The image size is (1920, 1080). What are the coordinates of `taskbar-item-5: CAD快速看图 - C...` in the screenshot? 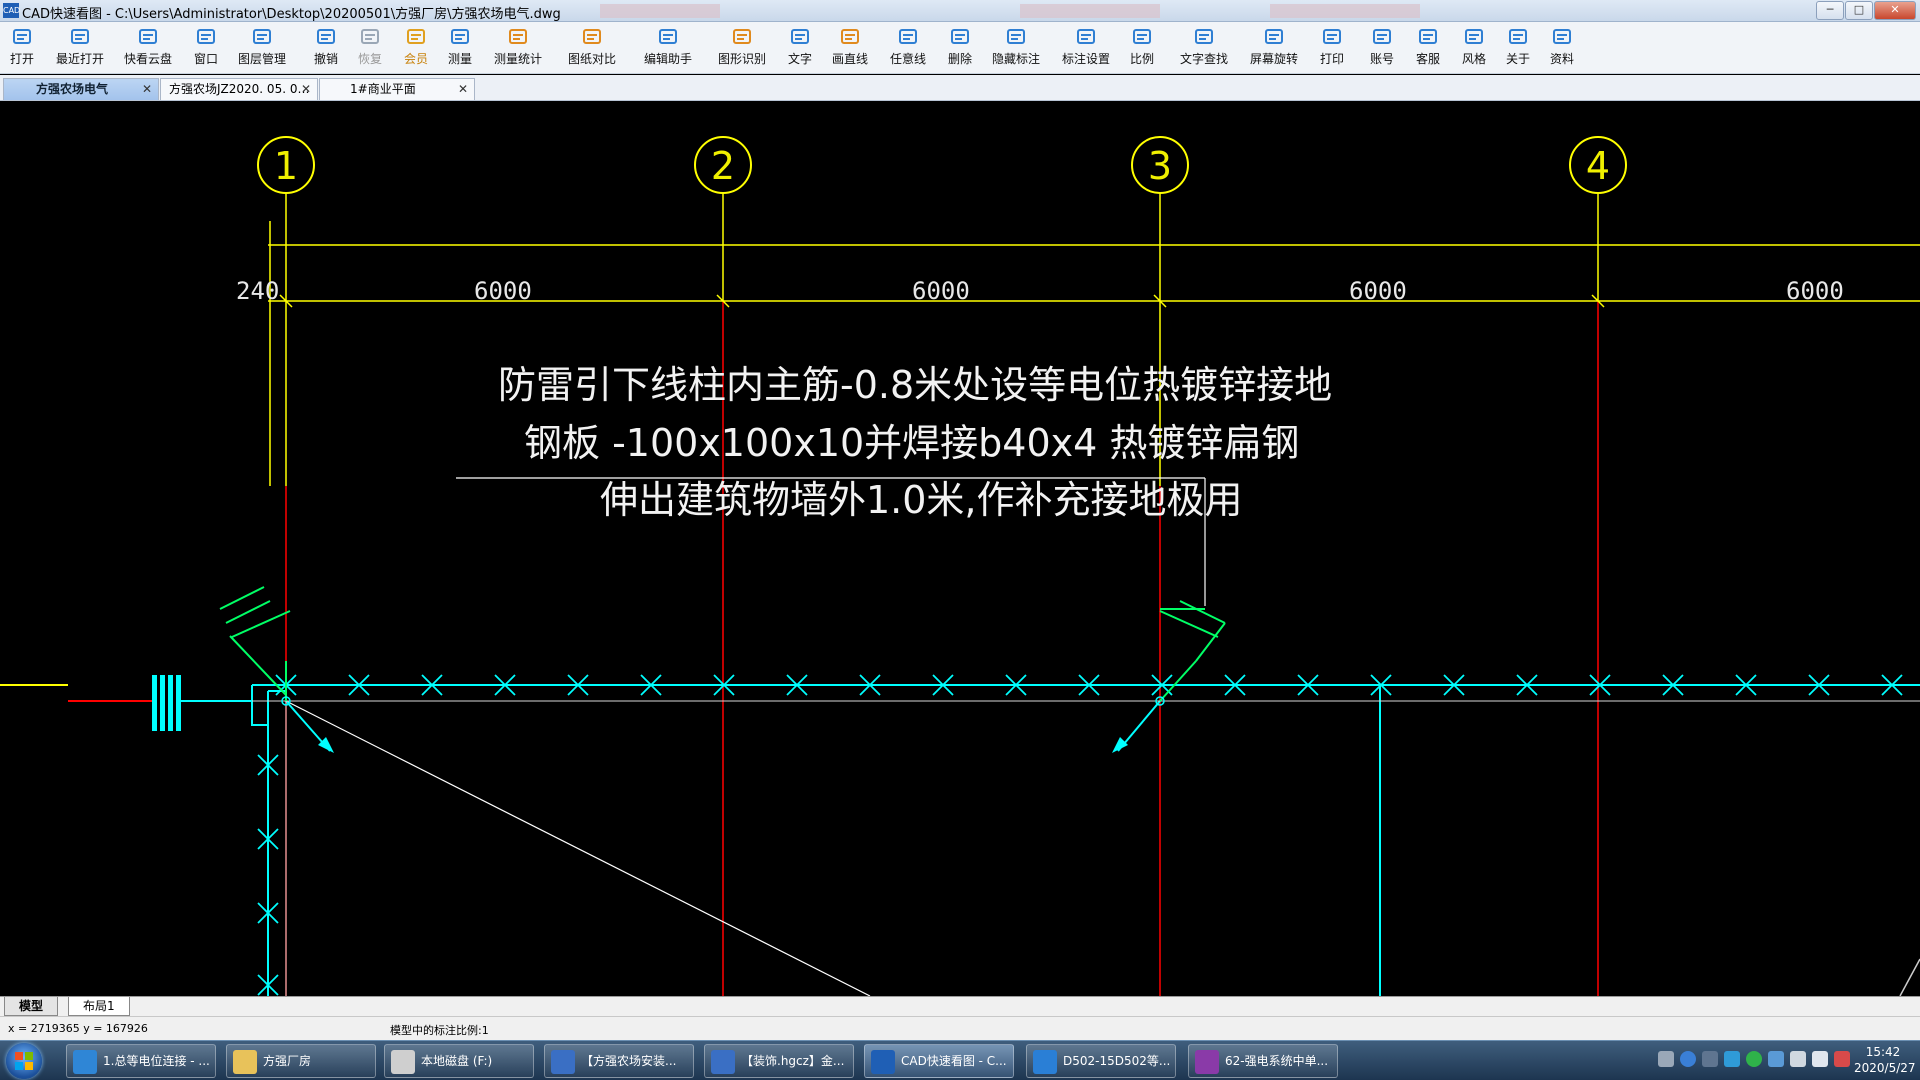 It's located at (939, 1061).